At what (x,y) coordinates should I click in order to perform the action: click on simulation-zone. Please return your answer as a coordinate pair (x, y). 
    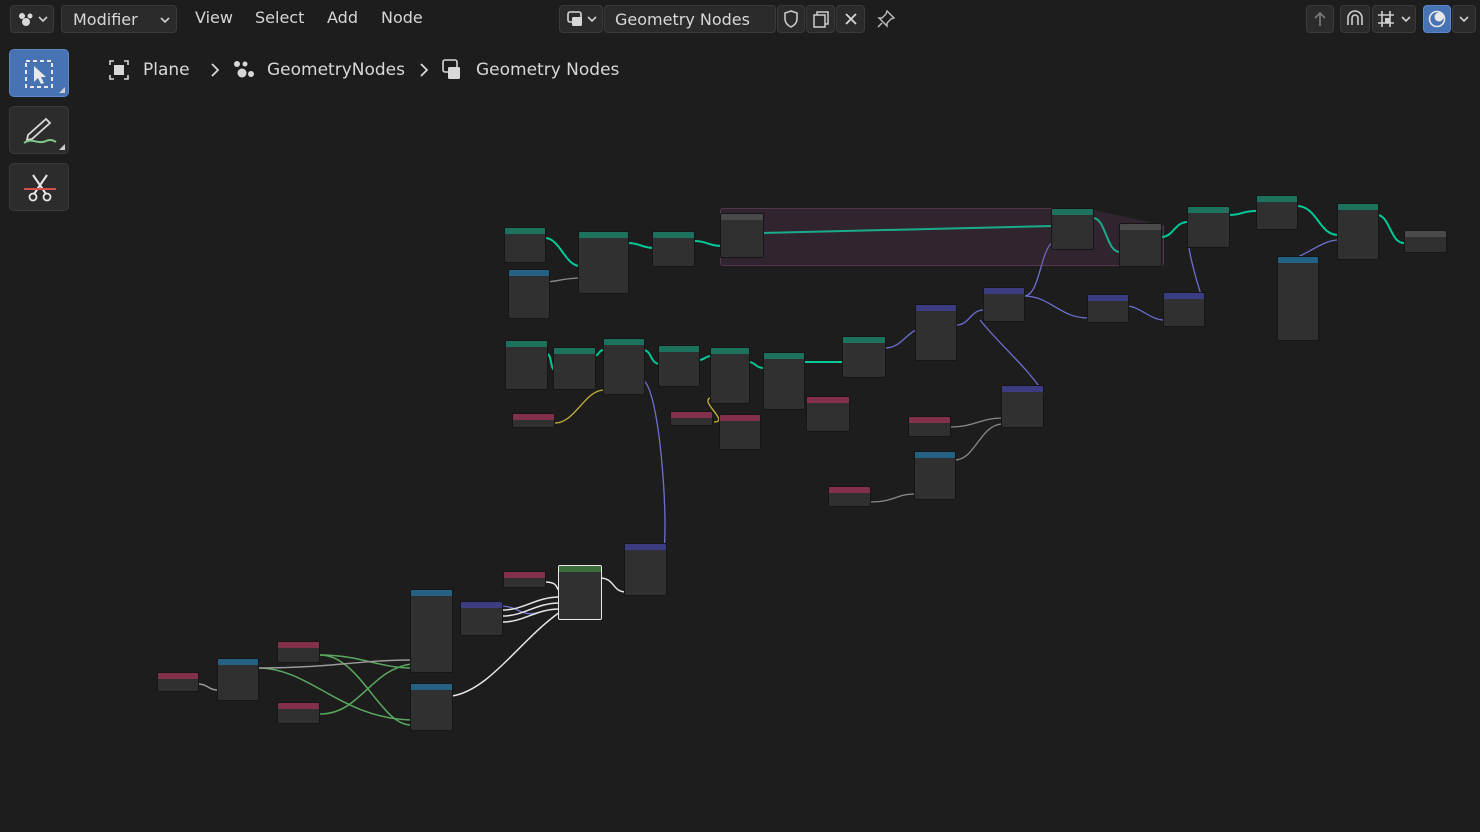
    Looking at the image, I should click on (942, 237).